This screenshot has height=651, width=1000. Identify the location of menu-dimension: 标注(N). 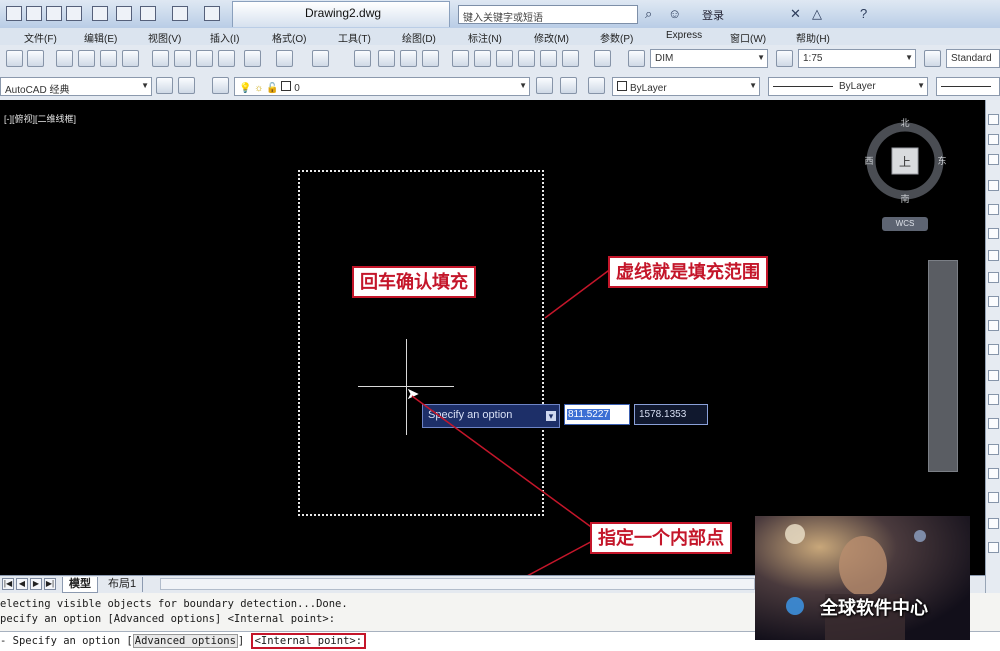
(485, 37).